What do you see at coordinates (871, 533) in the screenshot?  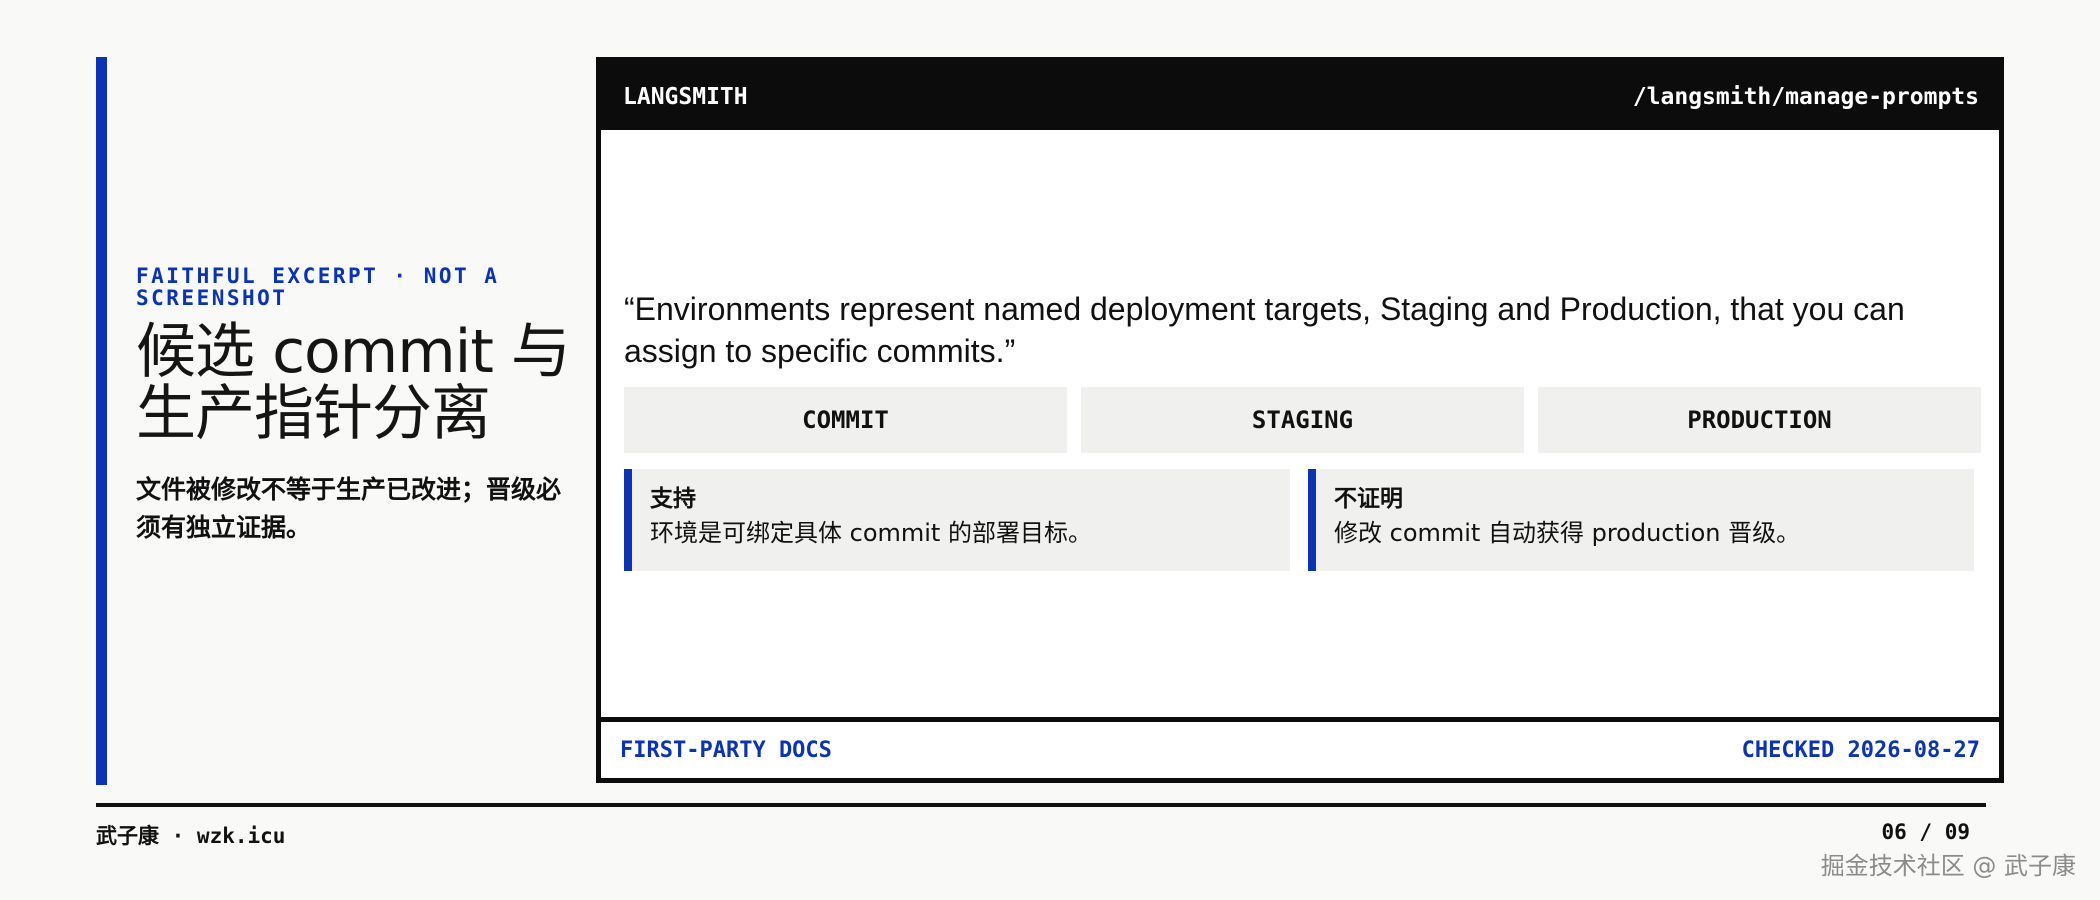 I see `card-value: 环境是可绑定具体 commit 的部署目标。` at bounding box center [871, 533].